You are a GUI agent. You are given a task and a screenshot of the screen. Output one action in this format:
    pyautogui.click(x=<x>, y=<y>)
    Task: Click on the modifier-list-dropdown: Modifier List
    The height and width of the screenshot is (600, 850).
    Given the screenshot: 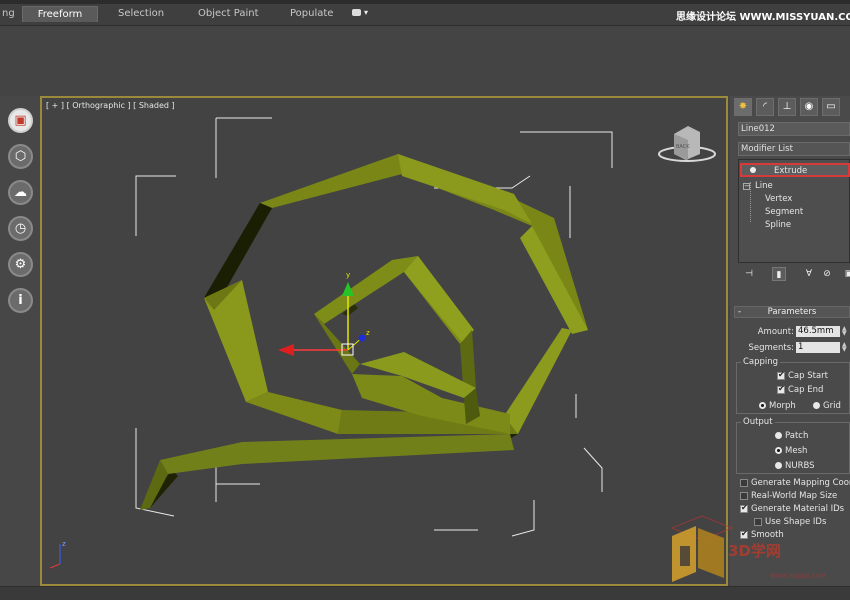 What is the action you would take?
    pyautogui.click(x=794, y=149)
    